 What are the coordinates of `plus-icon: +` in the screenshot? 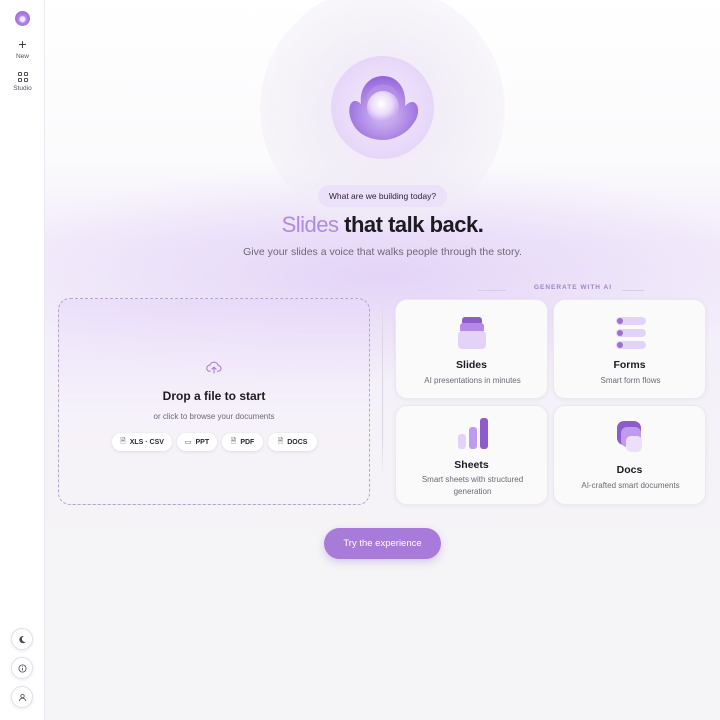 It's located at (22, 44).